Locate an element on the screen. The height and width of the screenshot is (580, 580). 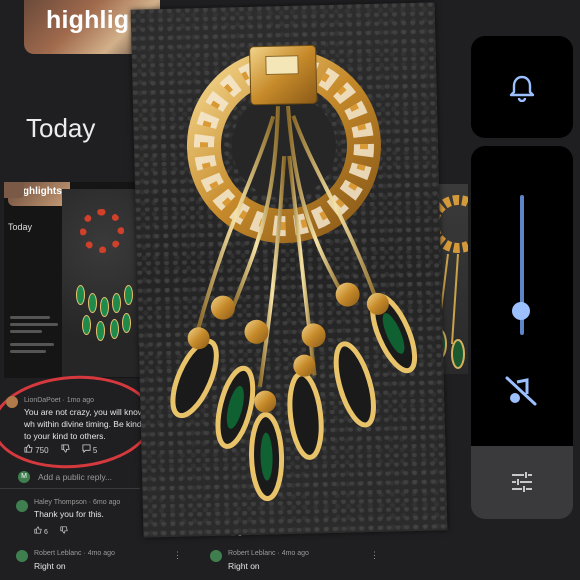
reply-like-count: 6 is located at coordinates (45, 532).